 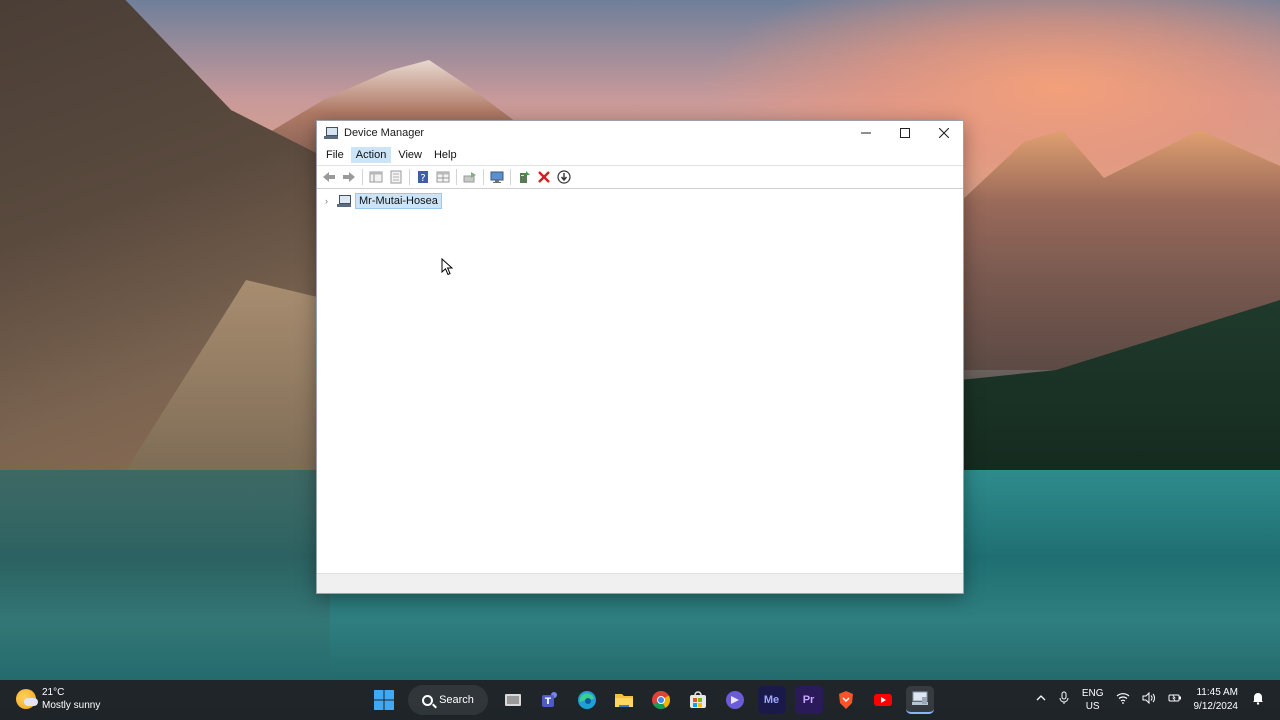 I want to click on properties-button, so click(x=395, y=177).